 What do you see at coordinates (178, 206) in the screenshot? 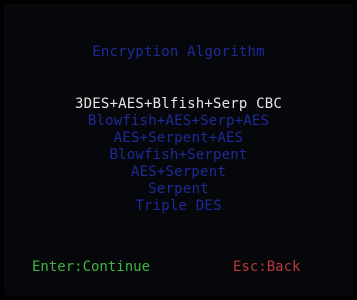
I see `menu-item-triple-des: Triple DES` at bounding box center [178, 206].